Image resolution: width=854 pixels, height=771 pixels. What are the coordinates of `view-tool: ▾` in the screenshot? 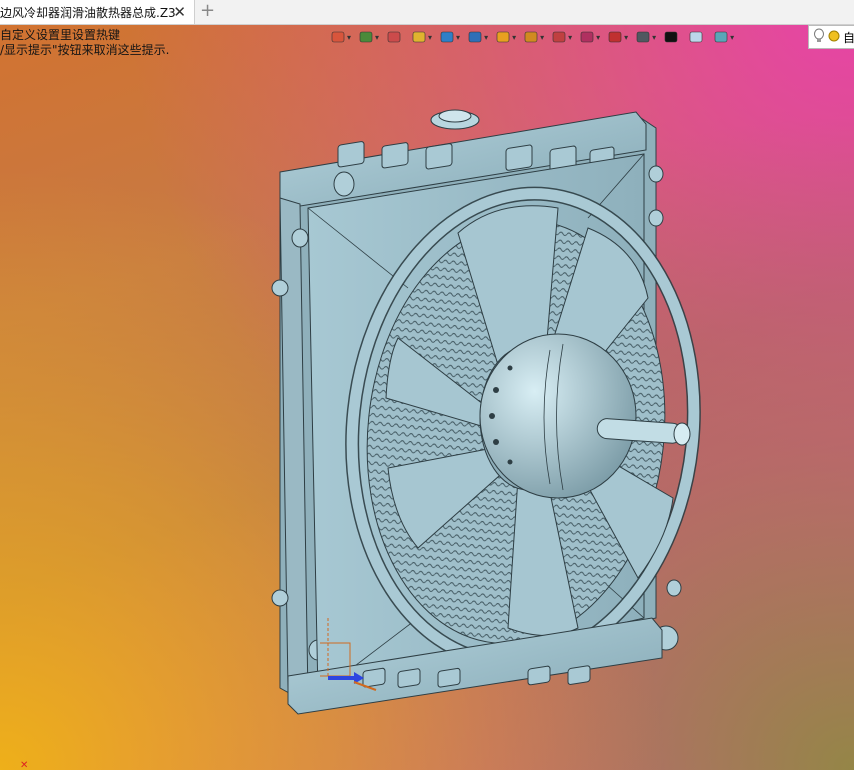 It's located at (563, 37).